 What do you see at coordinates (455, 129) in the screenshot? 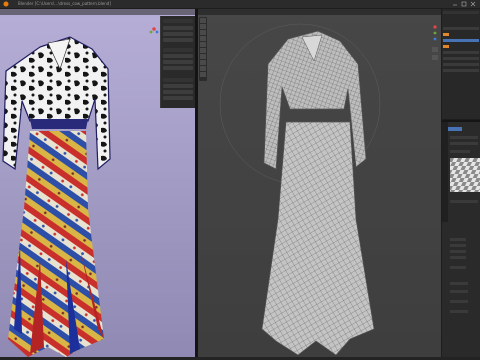
I see `active-properties-tab` at bounding box center [455, 129].